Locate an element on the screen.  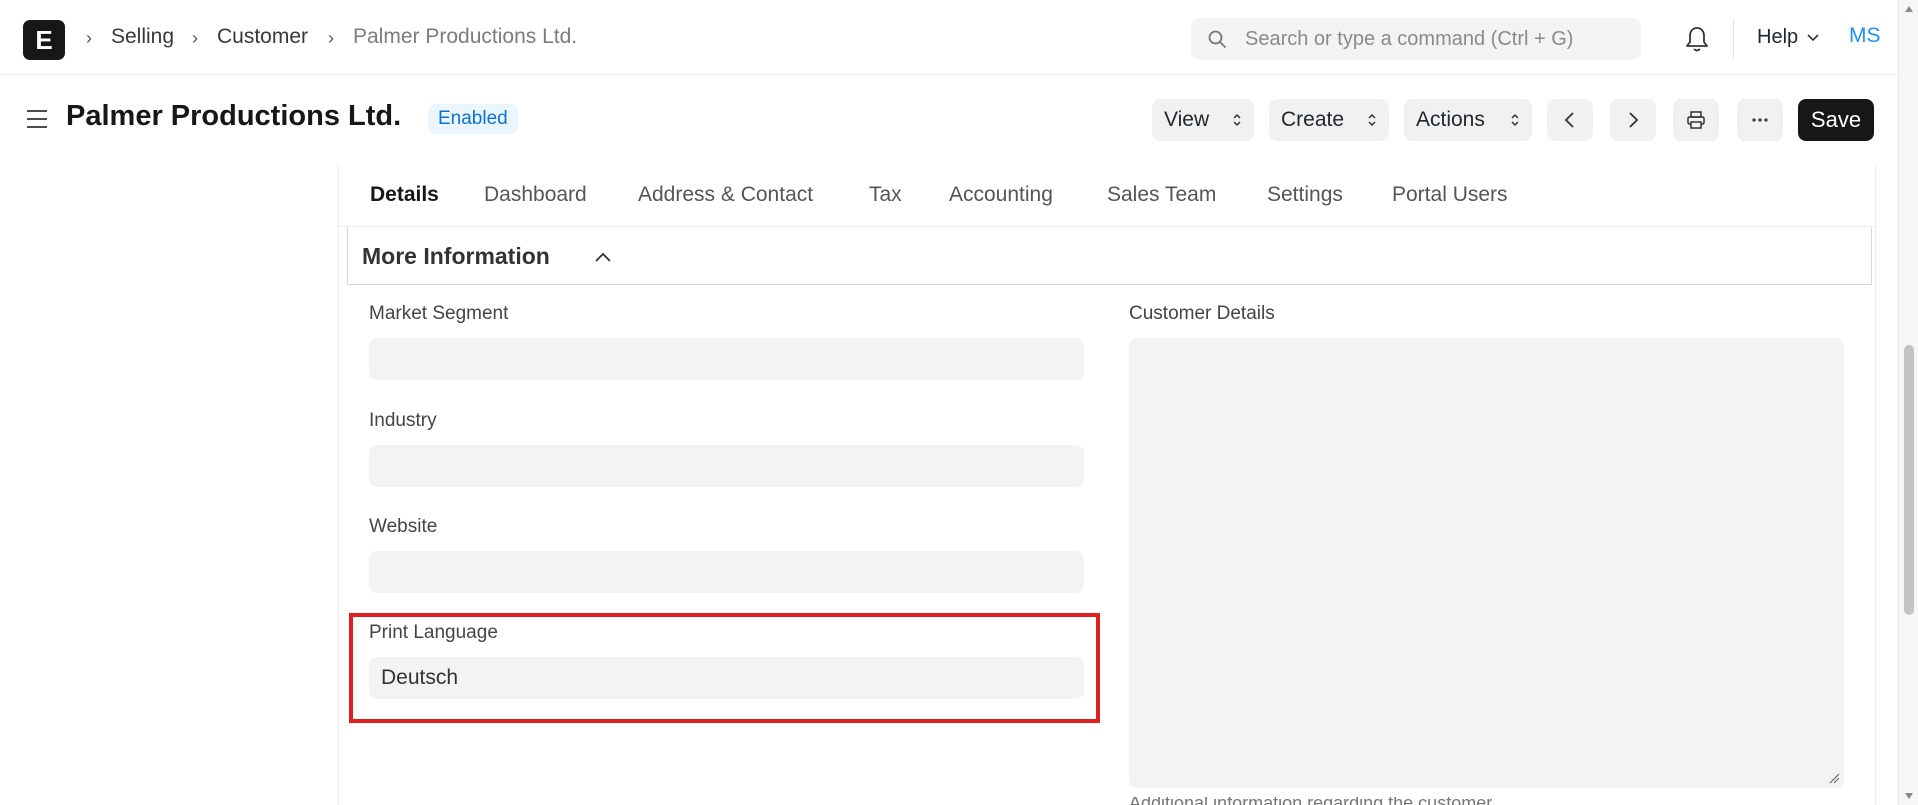
actions-button: Actions is located at coordinates (1468, 120).